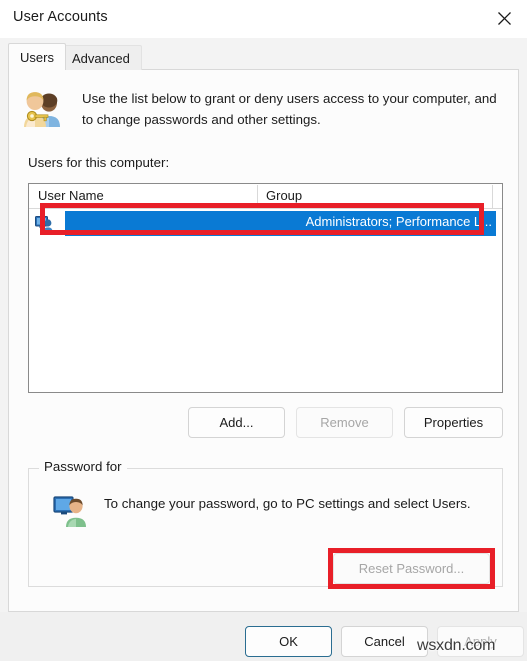  What do you see at coordinates (60, 17) in the screenshot?
I see `window-title: User Accounts` at bounding box center [60, 17].